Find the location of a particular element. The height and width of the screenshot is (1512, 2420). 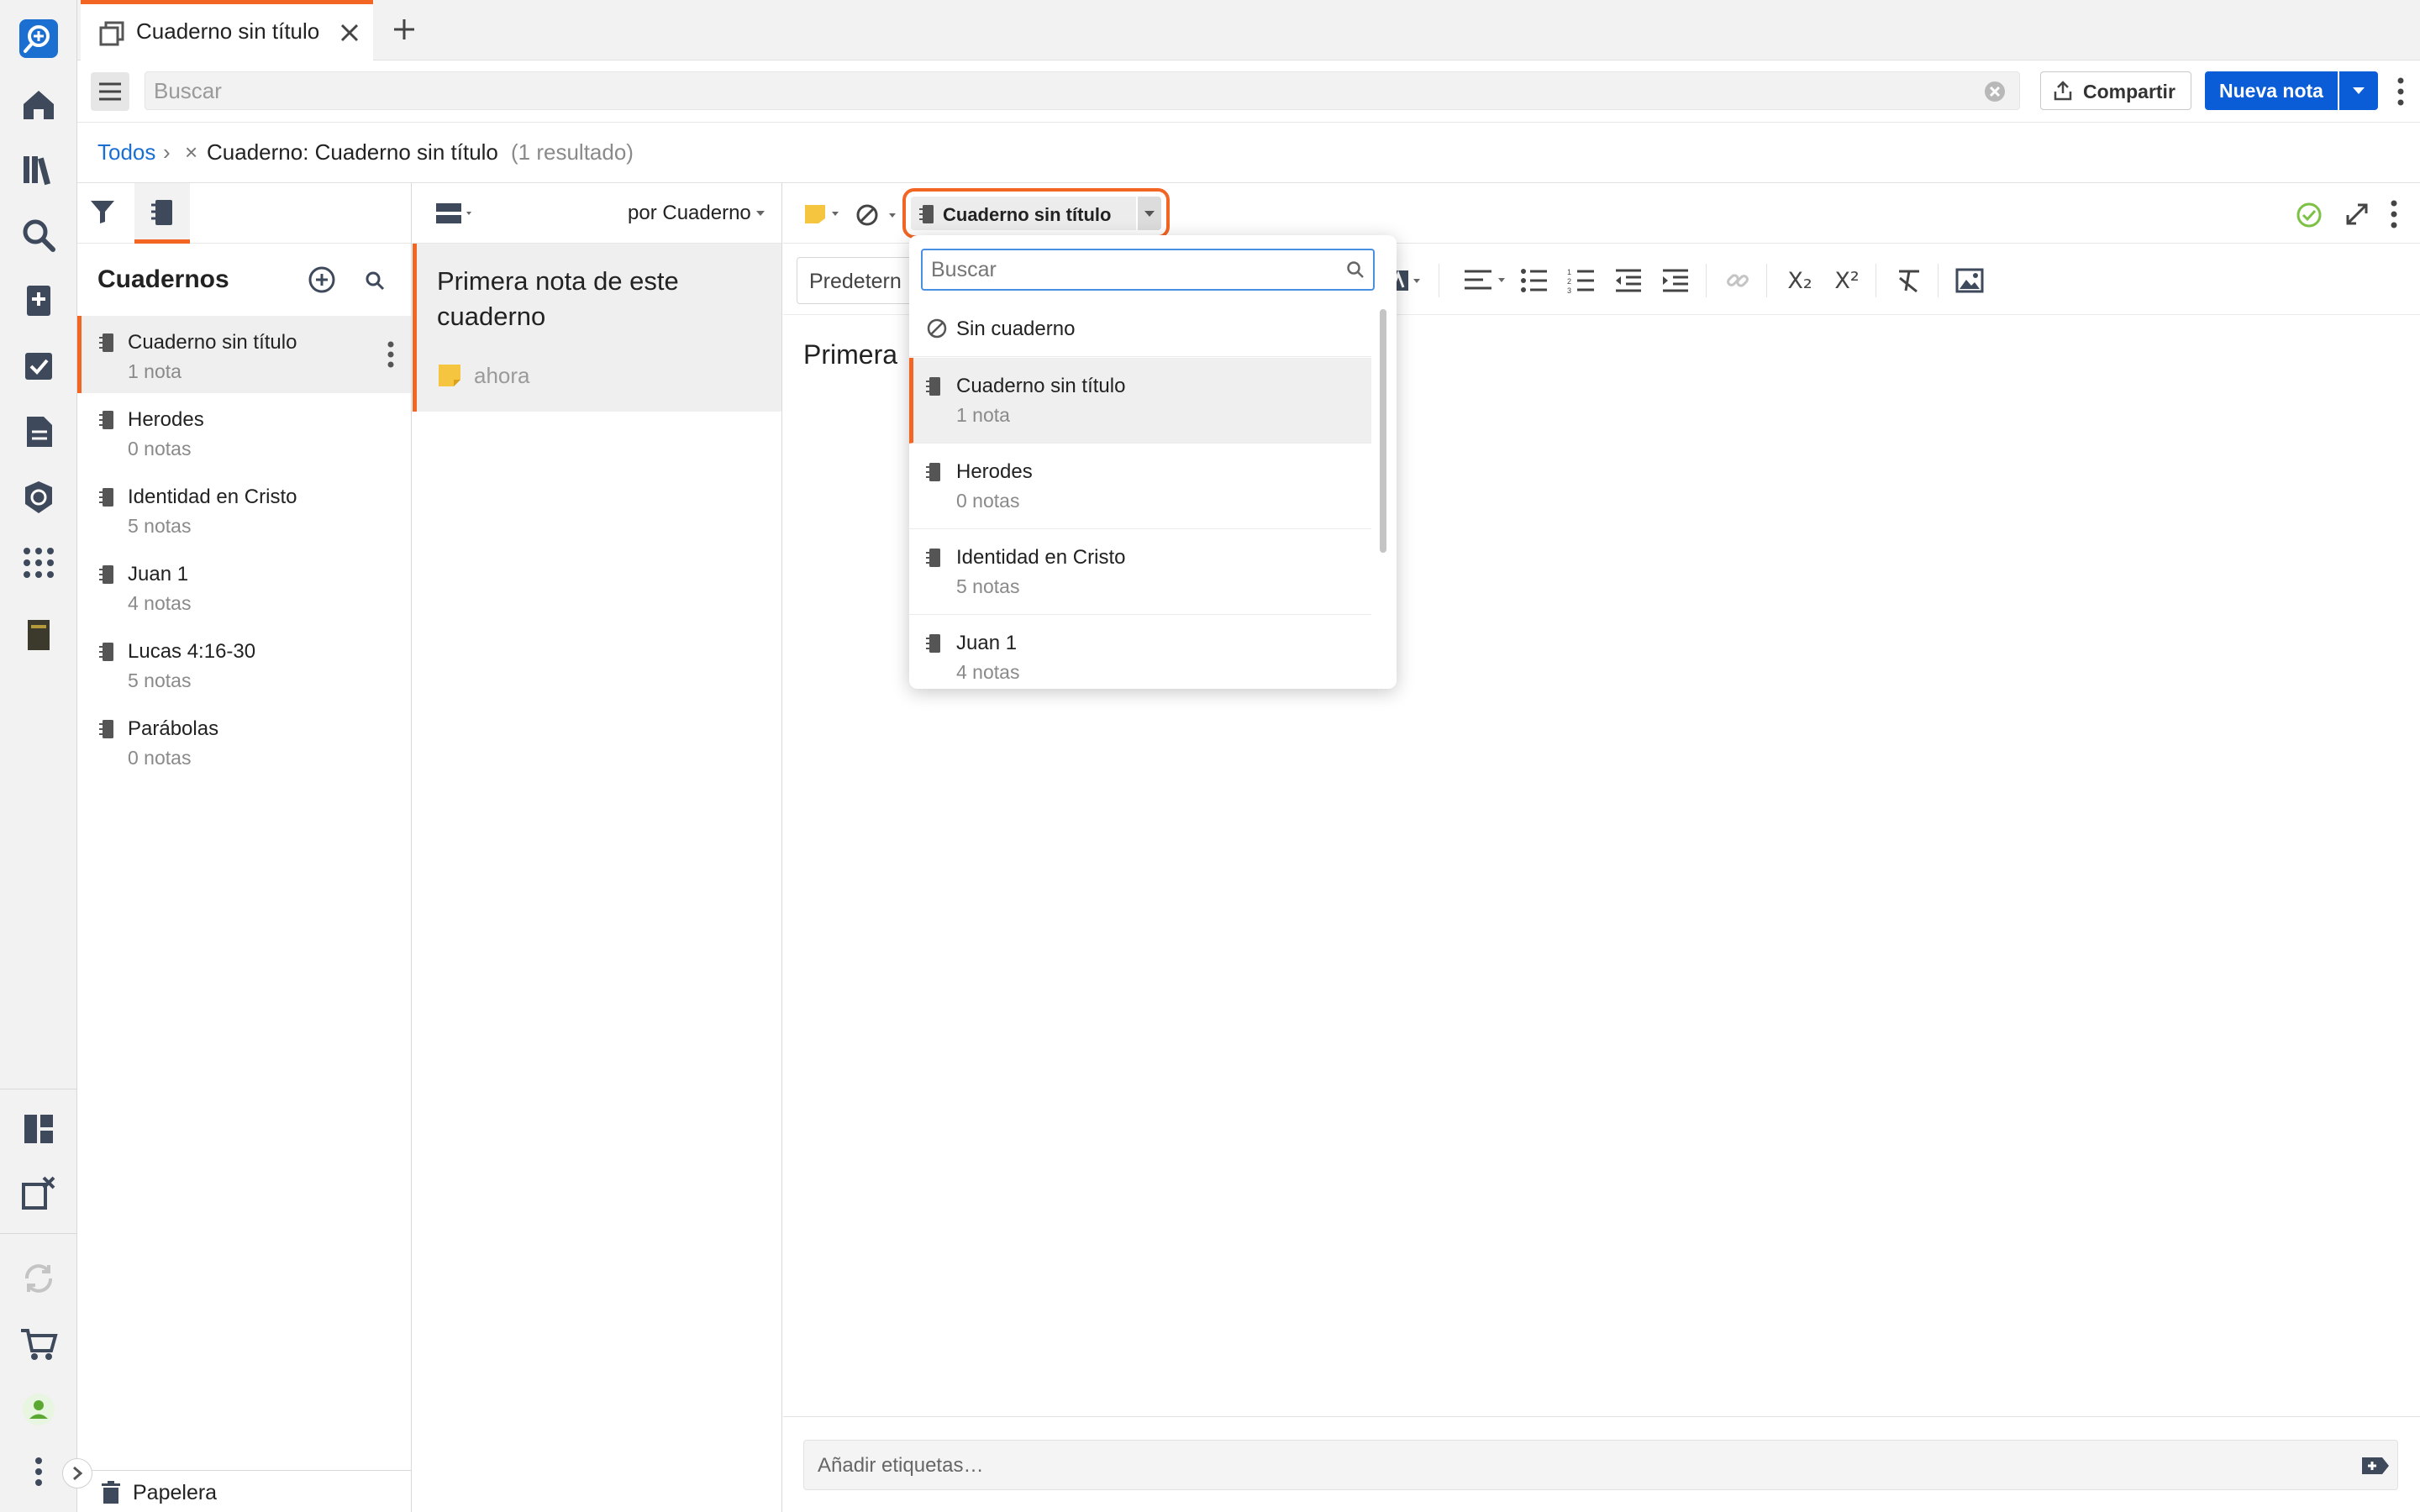

add-notebook-icon is located at coordinates (322, 279).